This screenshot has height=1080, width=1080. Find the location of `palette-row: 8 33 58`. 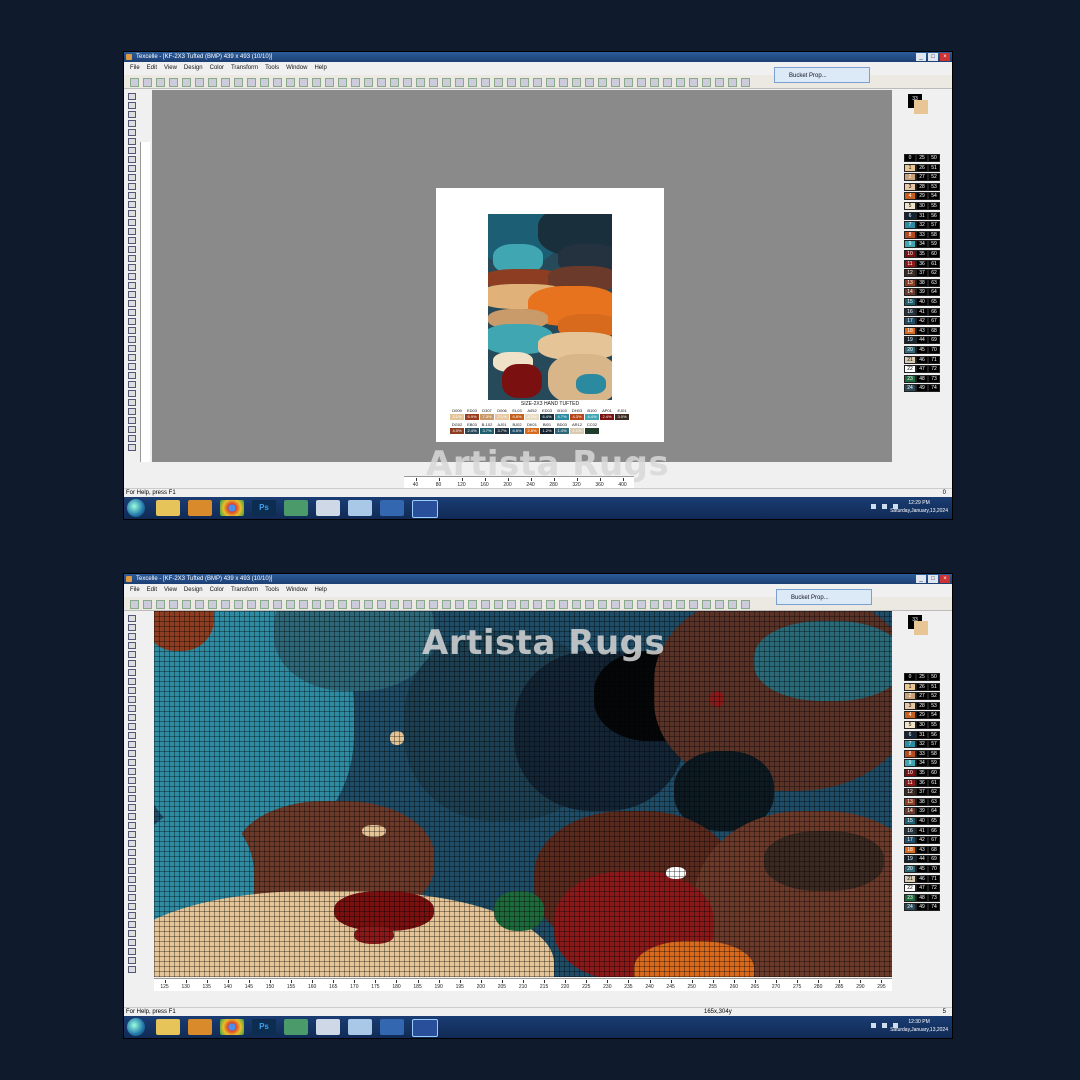

palette-row: 8 33 58 is located at coordinates (922, 234).